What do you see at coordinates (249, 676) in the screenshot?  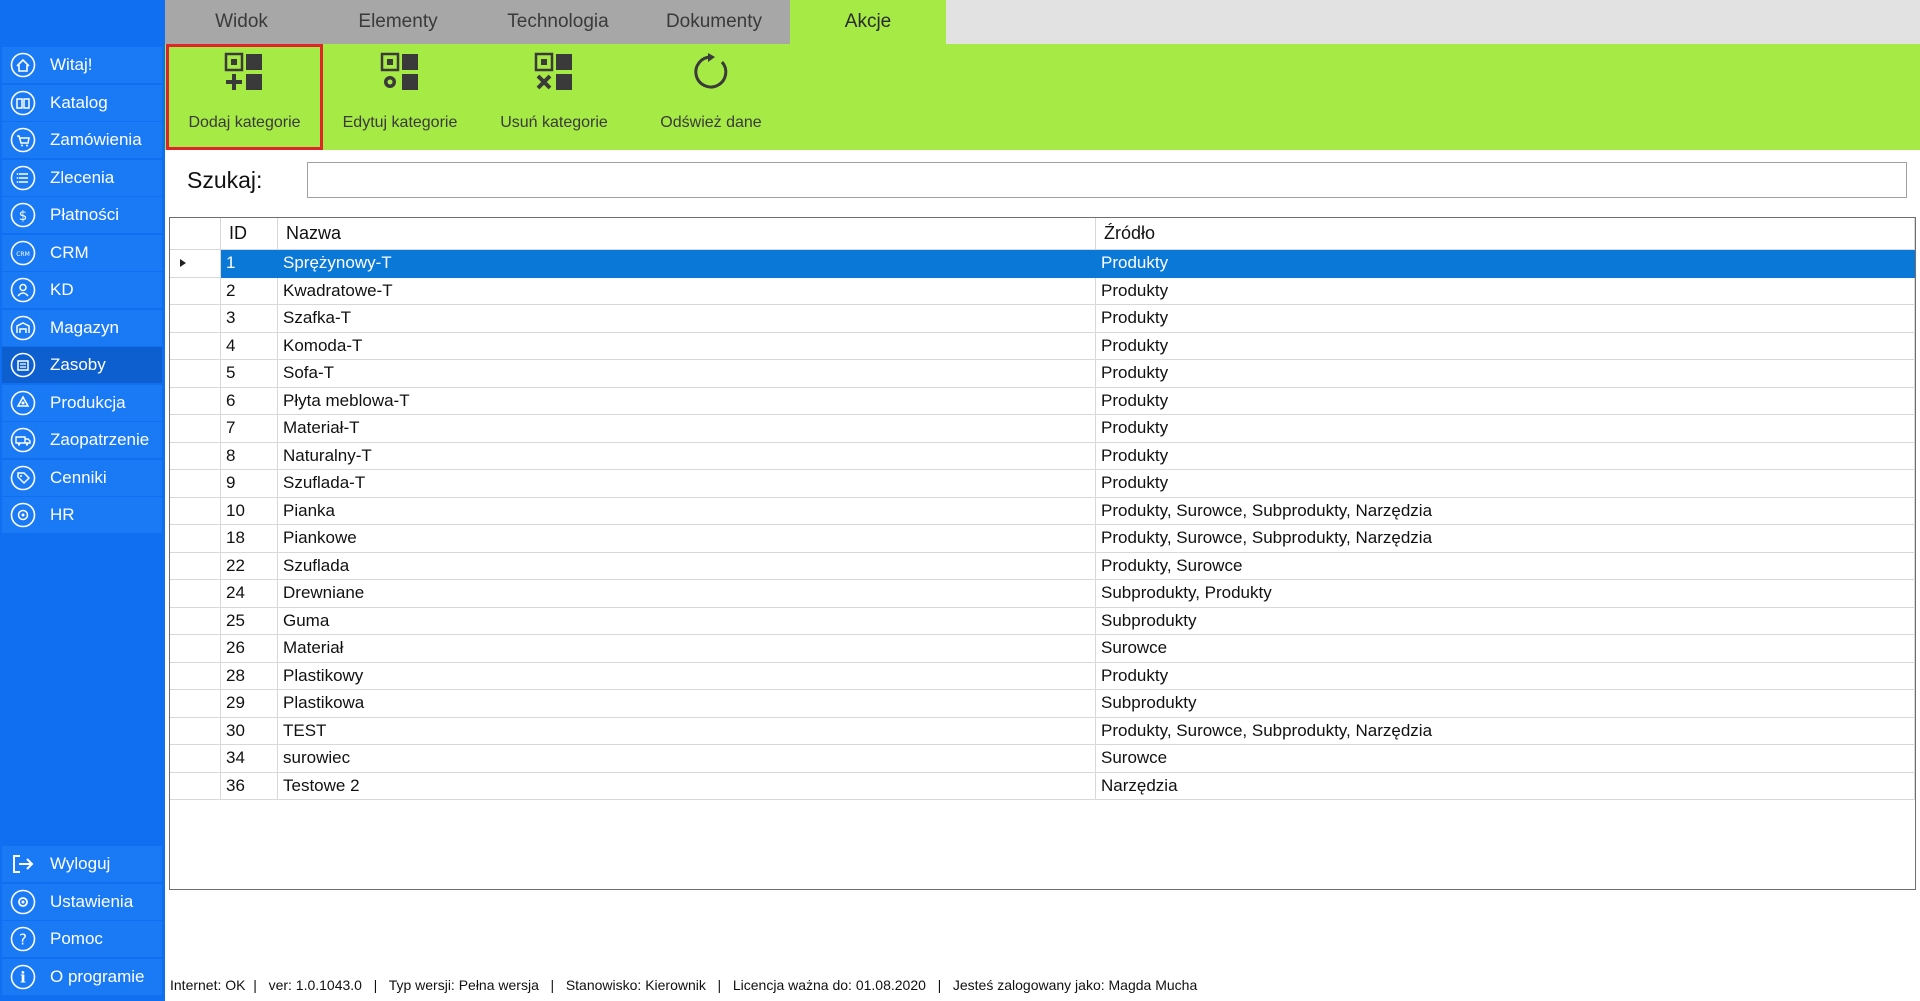 I see `cell-id: 28` at bounding box center [249, 676].